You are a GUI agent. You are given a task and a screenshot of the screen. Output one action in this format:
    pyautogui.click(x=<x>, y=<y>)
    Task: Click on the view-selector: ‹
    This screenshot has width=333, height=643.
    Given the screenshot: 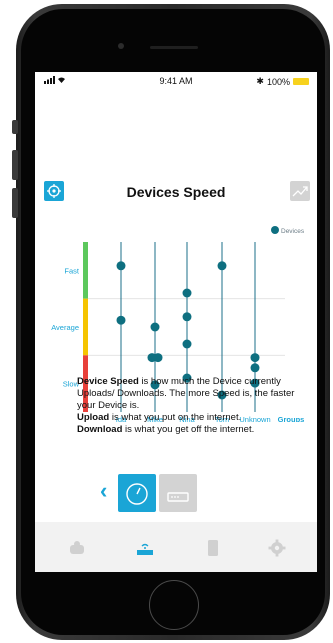 What is the action you would take?
    pyautogui.click(x=176, y=494)
    